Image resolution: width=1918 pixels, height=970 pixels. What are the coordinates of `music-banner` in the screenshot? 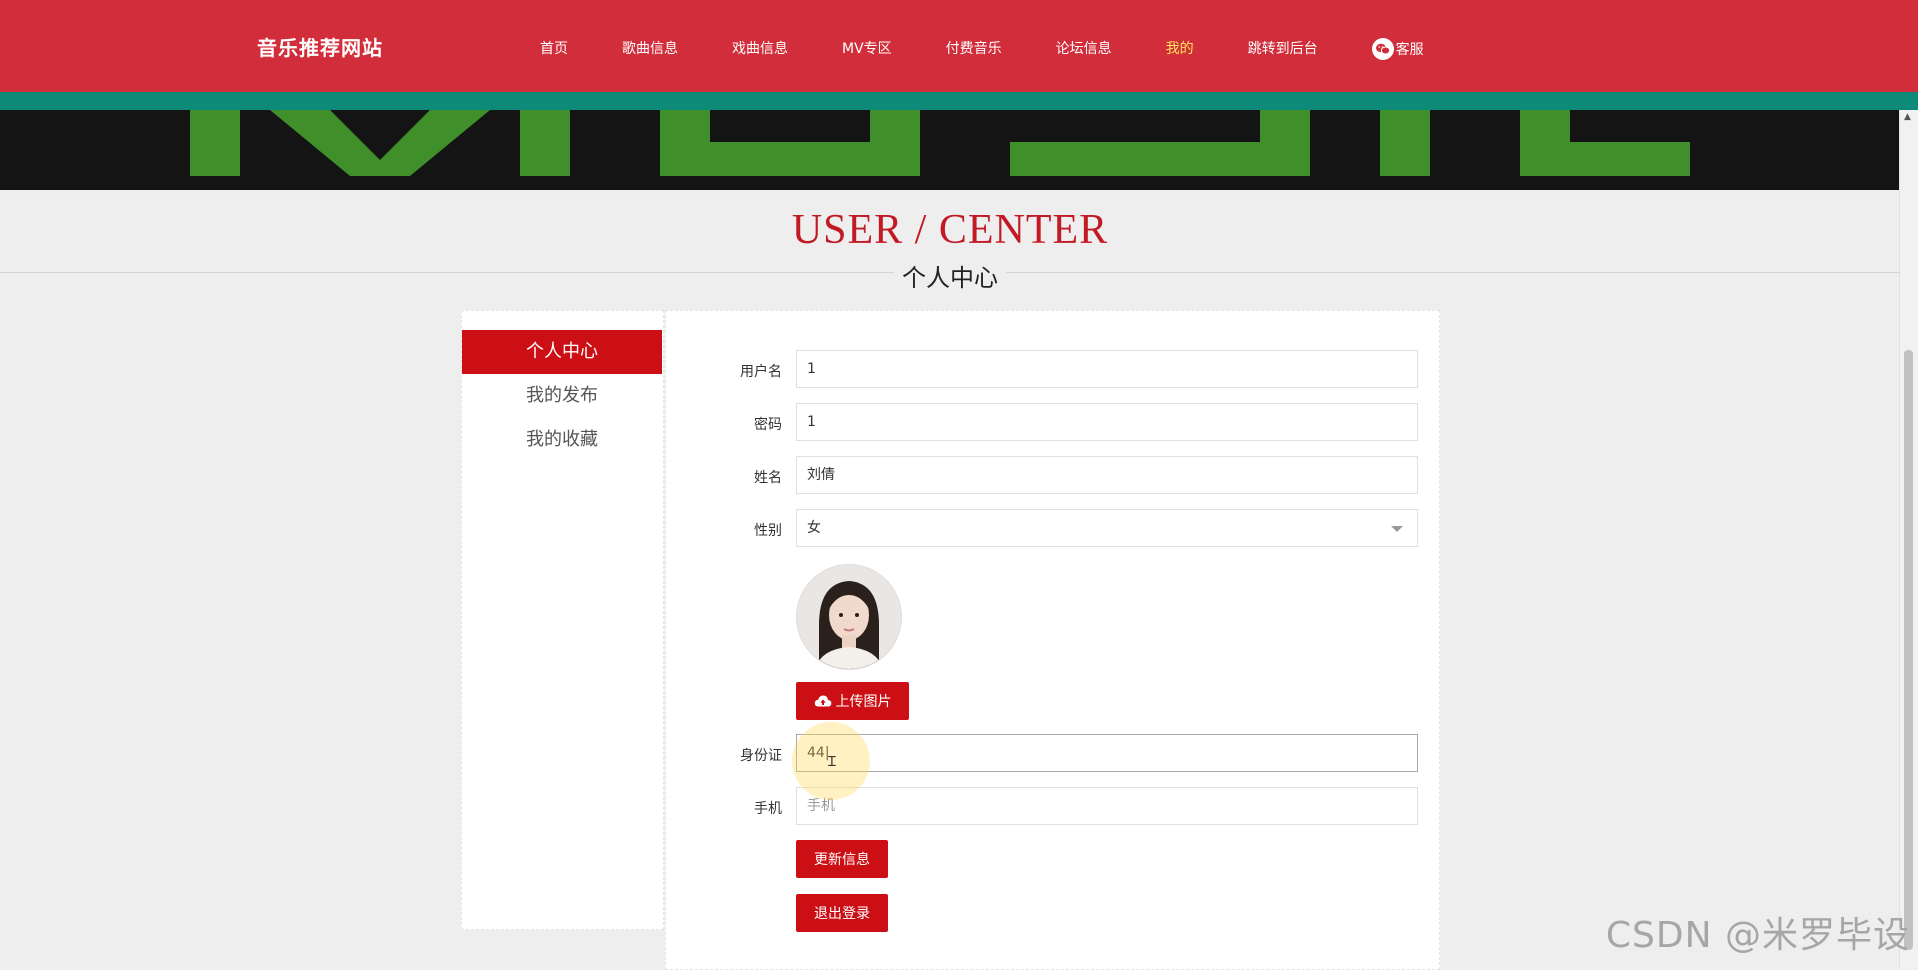 It's located at (950, 150).